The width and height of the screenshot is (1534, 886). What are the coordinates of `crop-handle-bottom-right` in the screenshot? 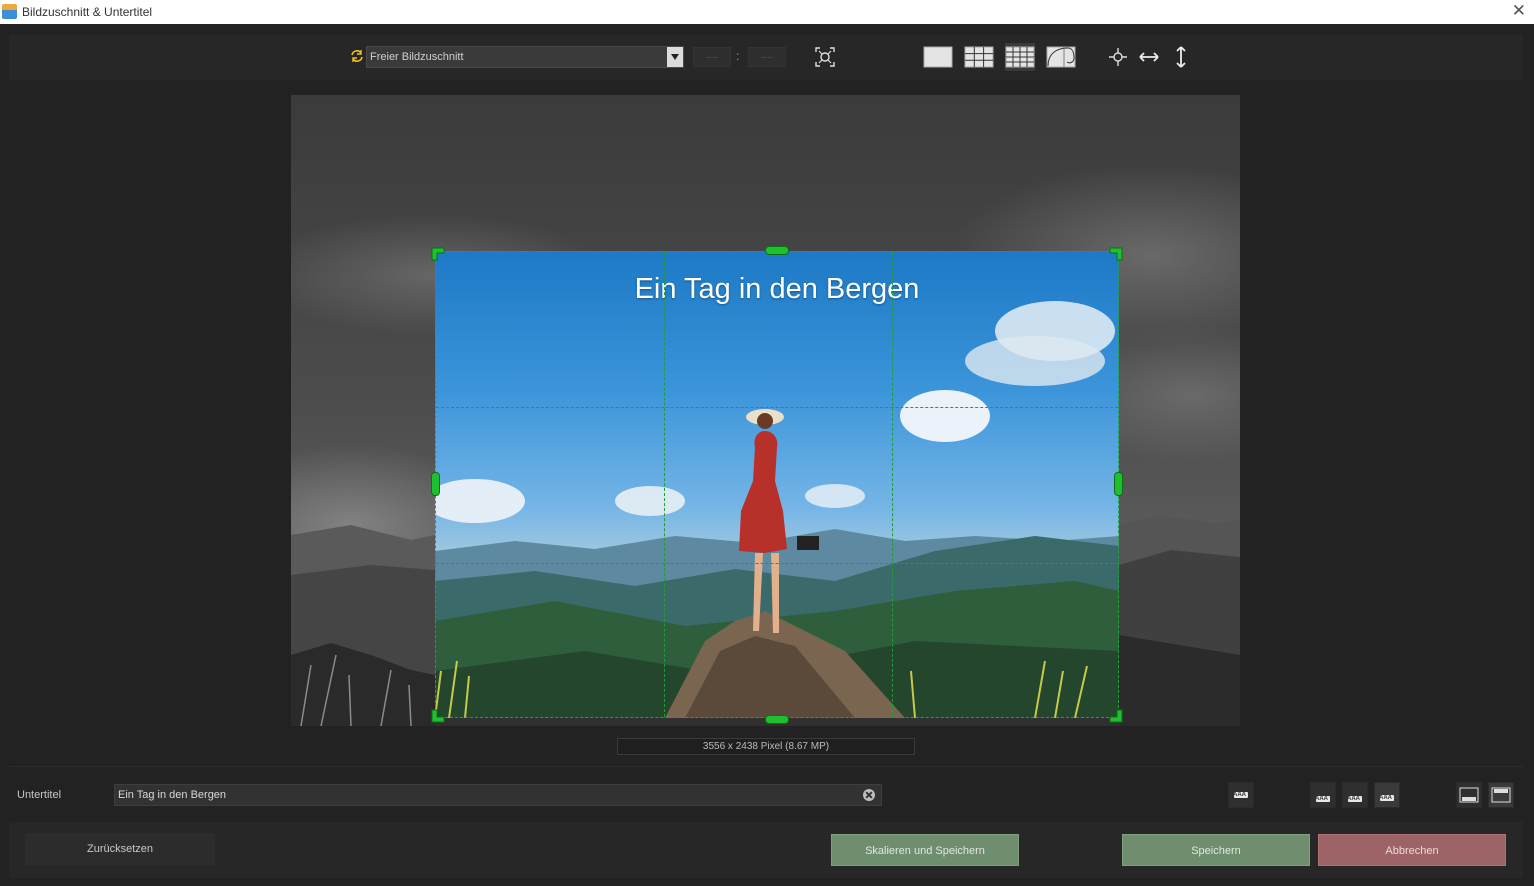 It's located at (1116, 716).